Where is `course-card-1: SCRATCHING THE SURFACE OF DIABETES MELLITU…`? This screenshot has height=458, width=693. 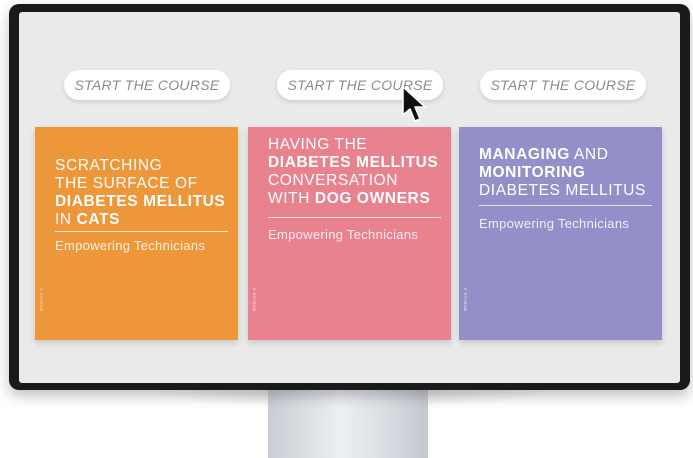 course-card-1: SCRATCHING THE SURFACE OF DIABETES MELLITU… is located at coordinates (136, 233).